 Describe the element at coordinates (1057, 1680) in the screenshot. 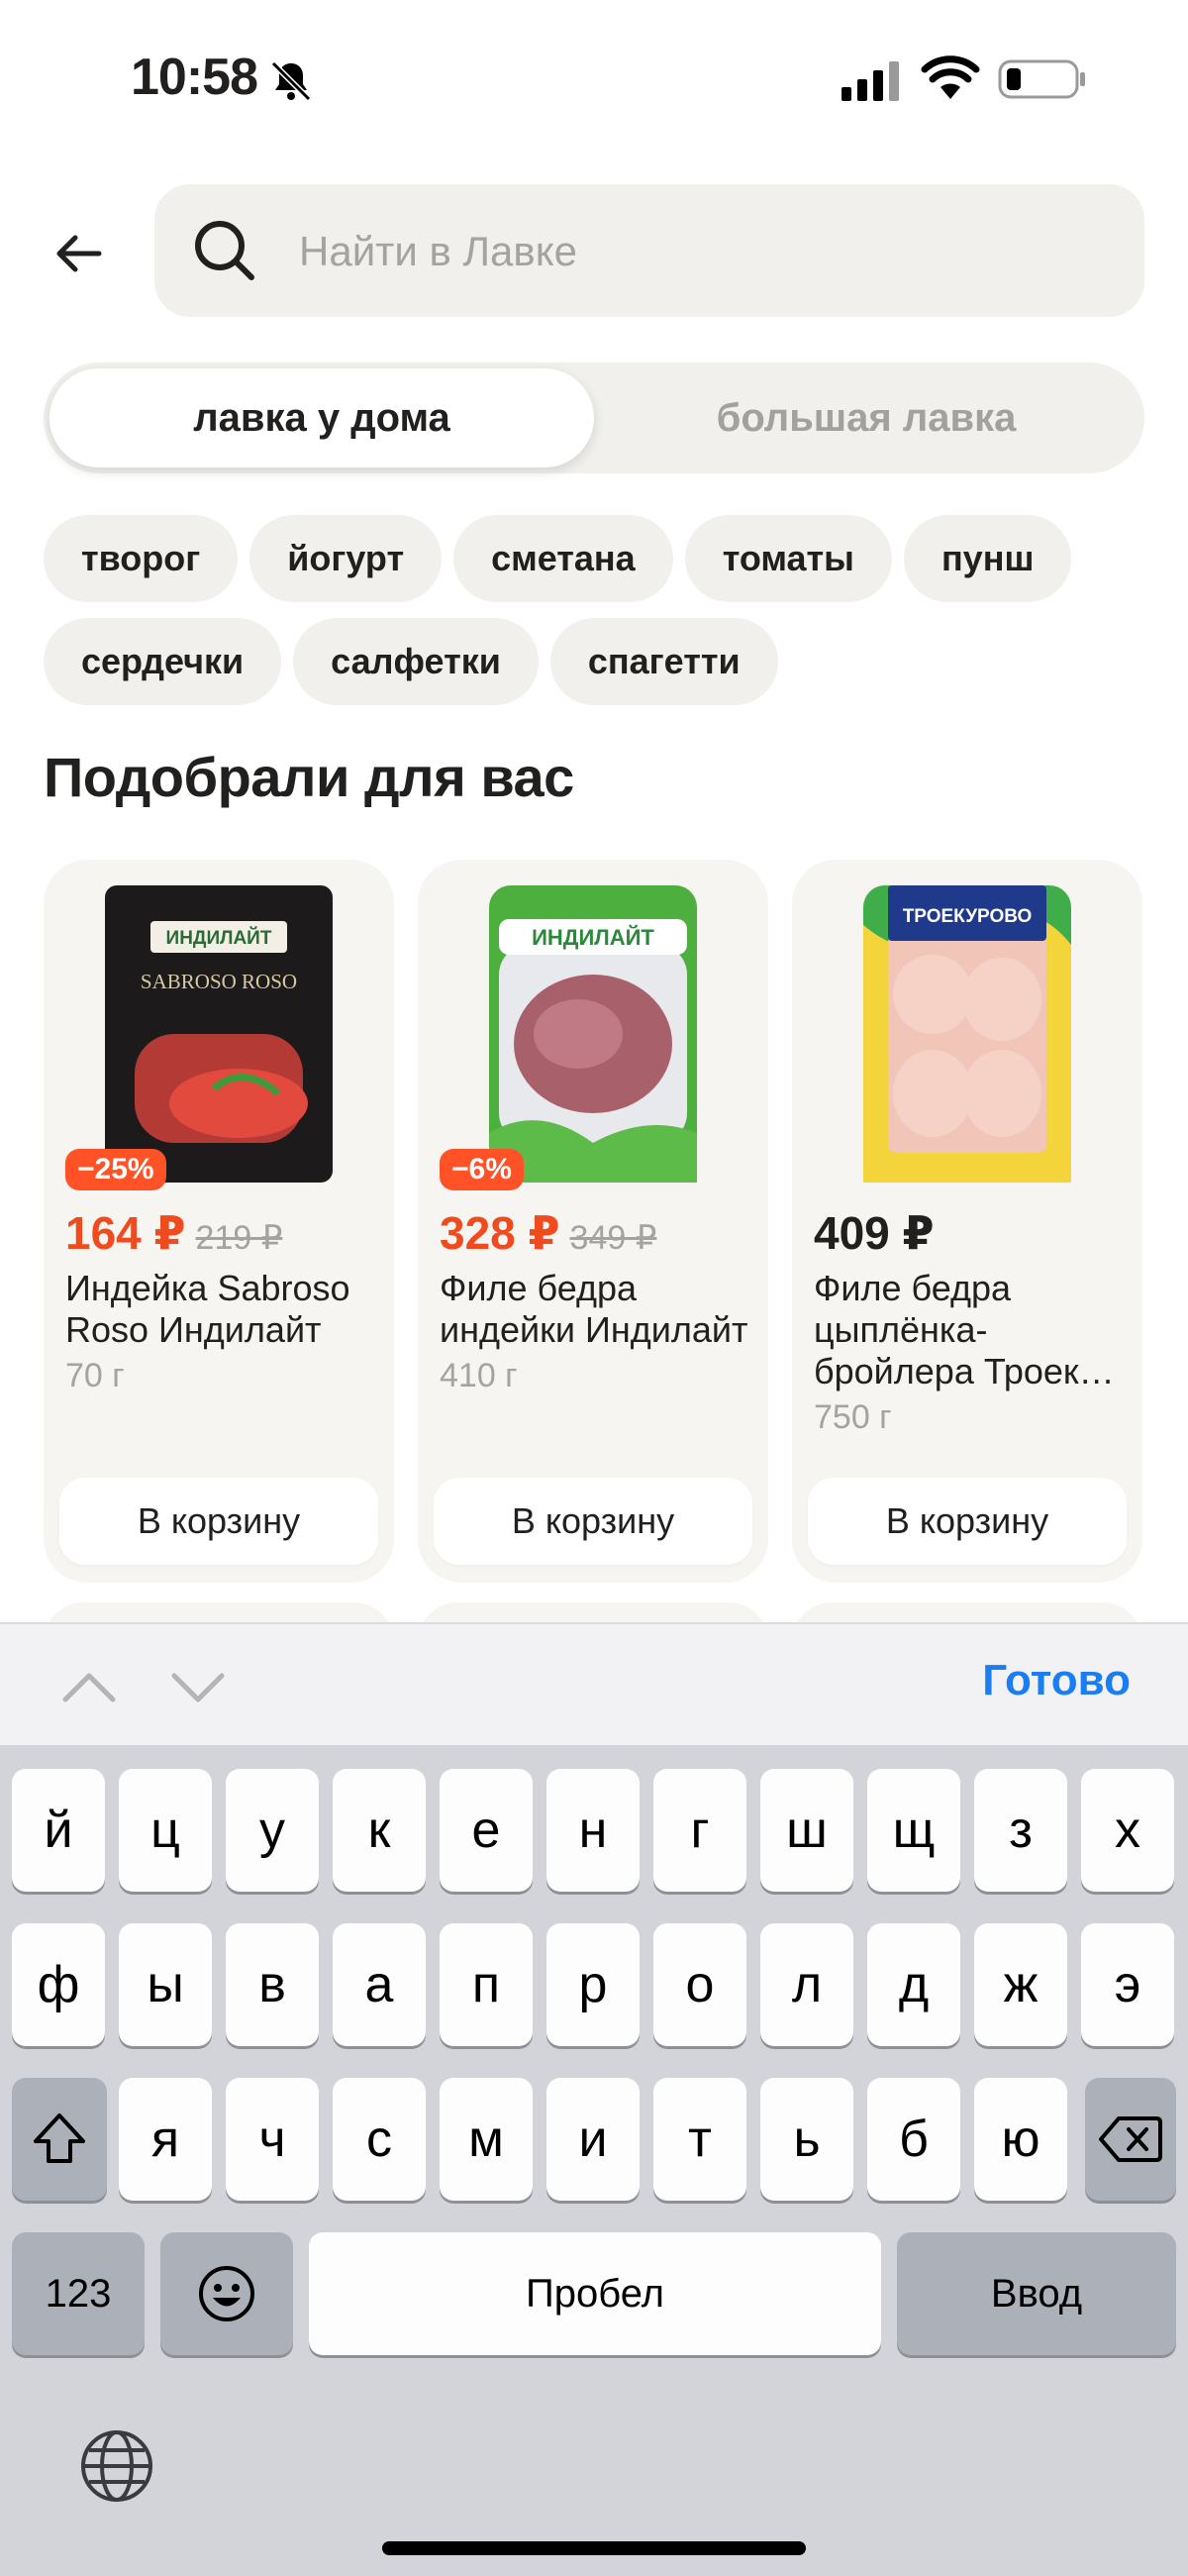

I see `done-button: Готово` at that location.